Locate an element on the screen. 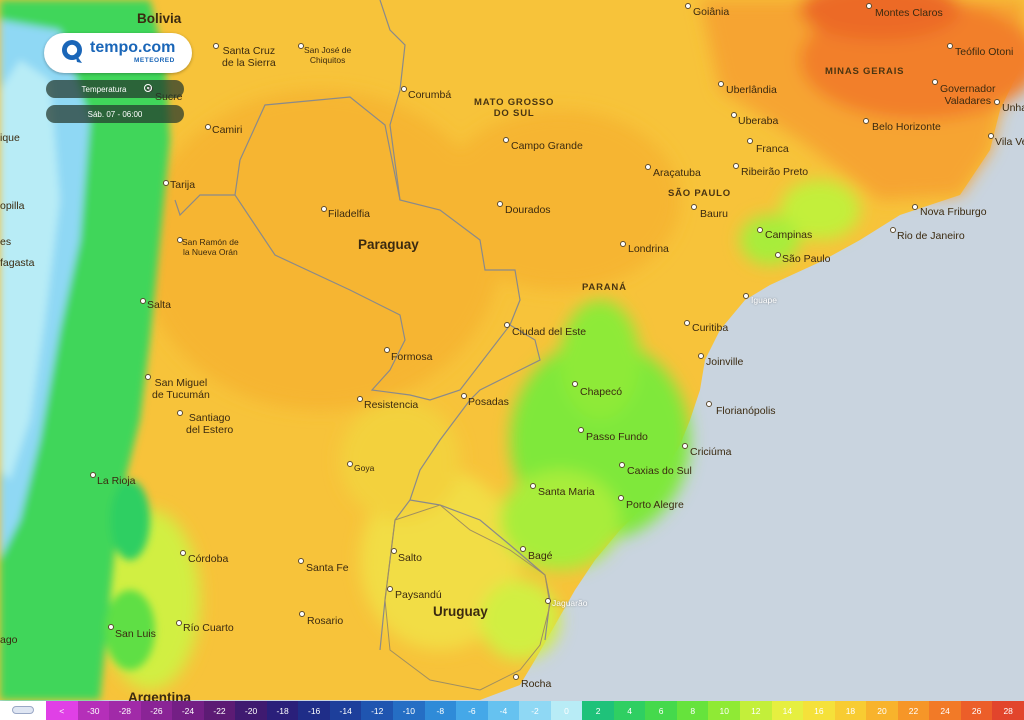 This screenshot has height=720, width=1024. city-dot-rio-de-janeiro is located at coordinates (893, 230).